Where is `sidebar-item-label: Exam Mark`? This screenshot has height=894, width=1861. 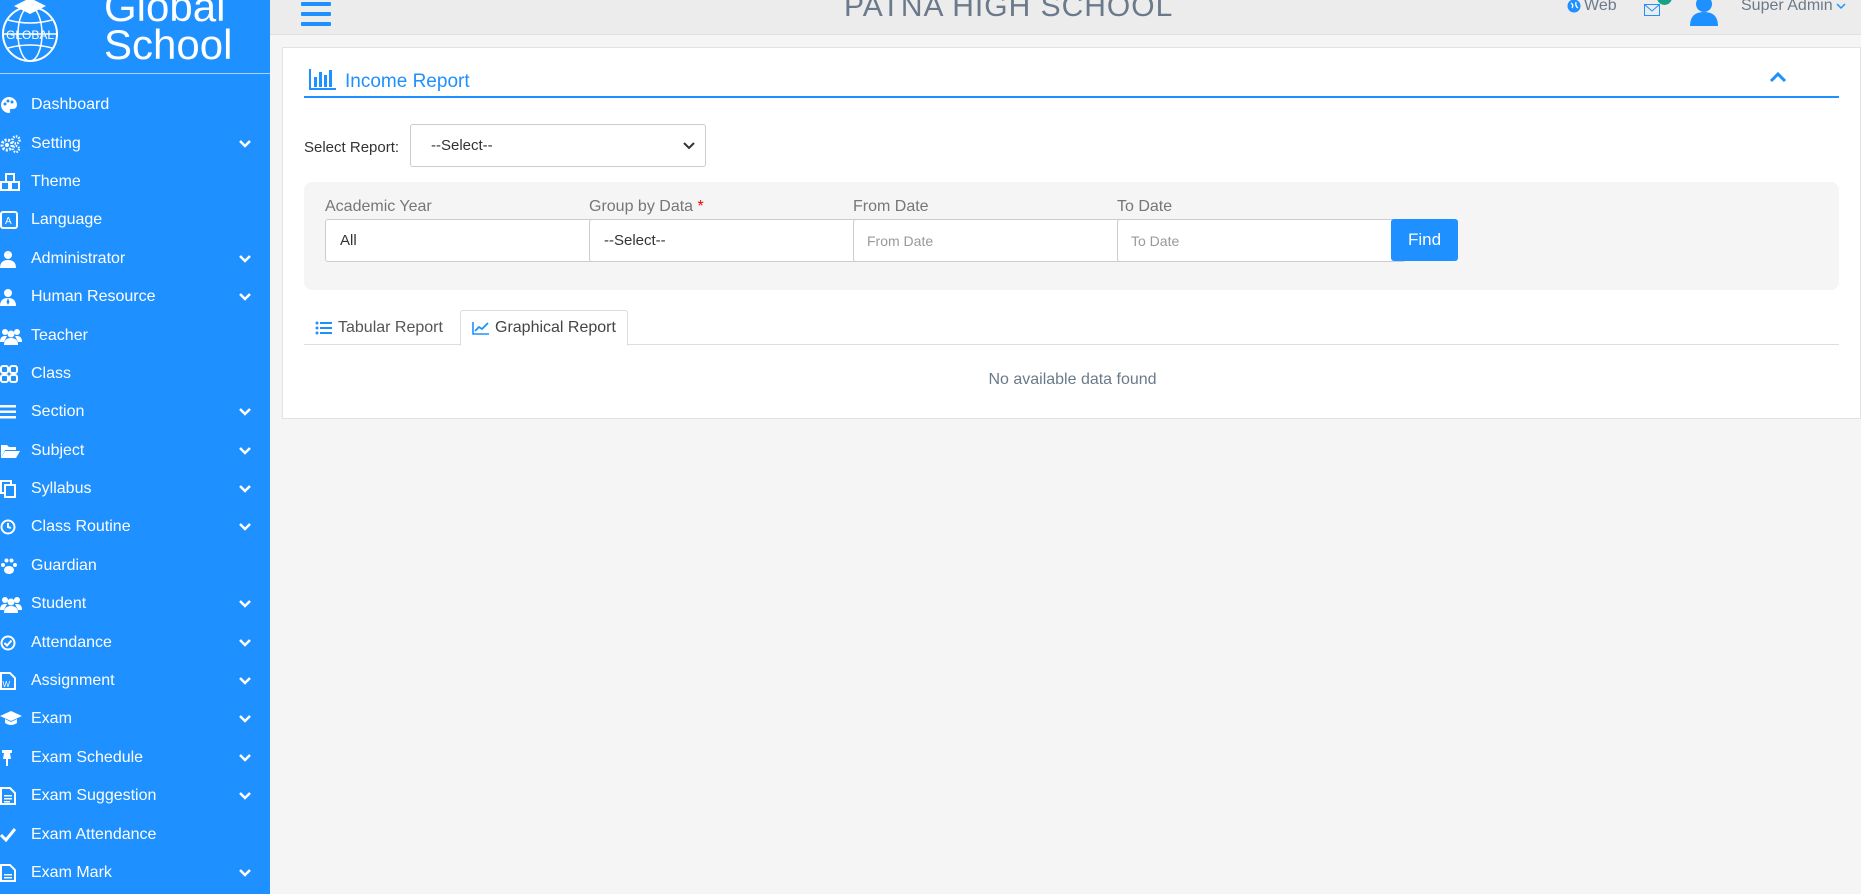
sidebar-item-label: Exam Mark is located at coordinates (71, 872).